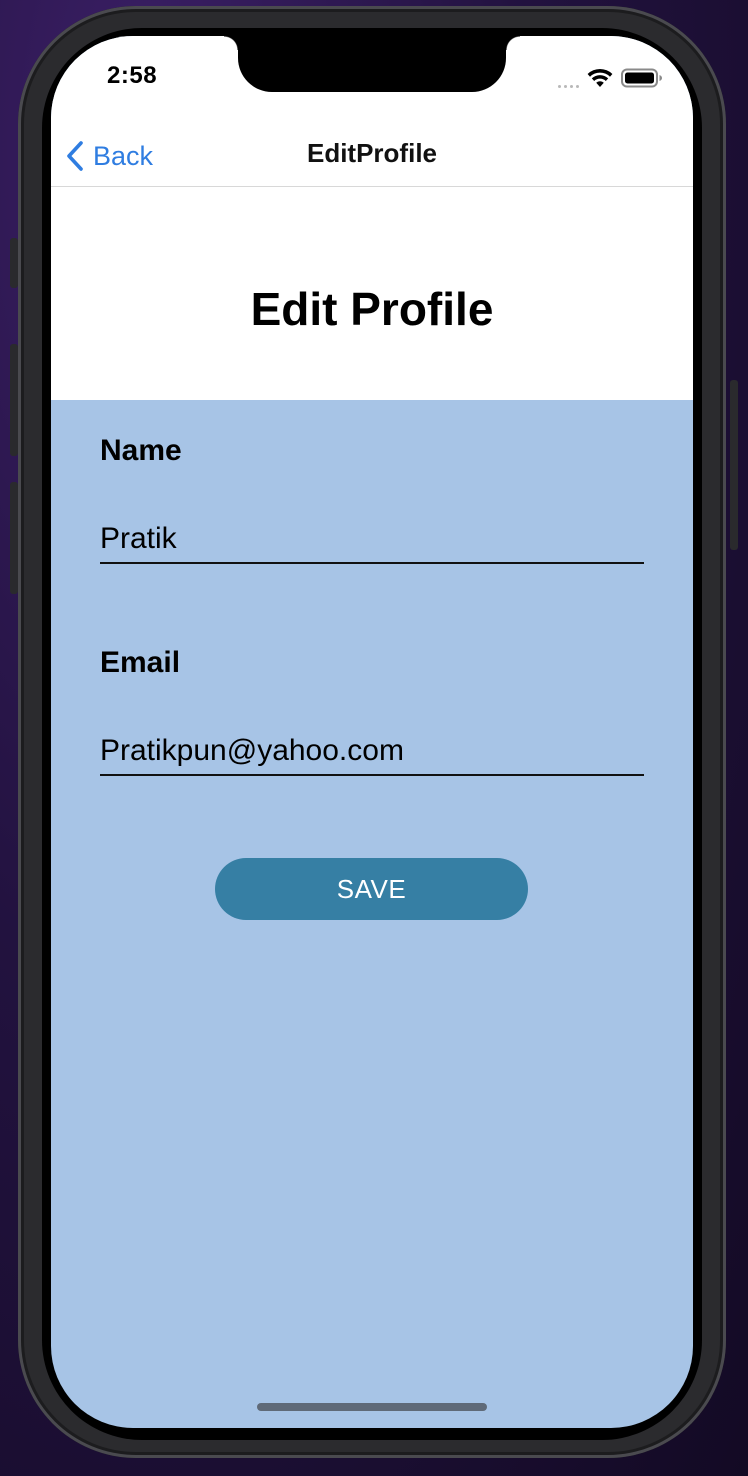 This screenshot has height=1476, width=748. I want to click on home-indicator, so click(372, 1407).